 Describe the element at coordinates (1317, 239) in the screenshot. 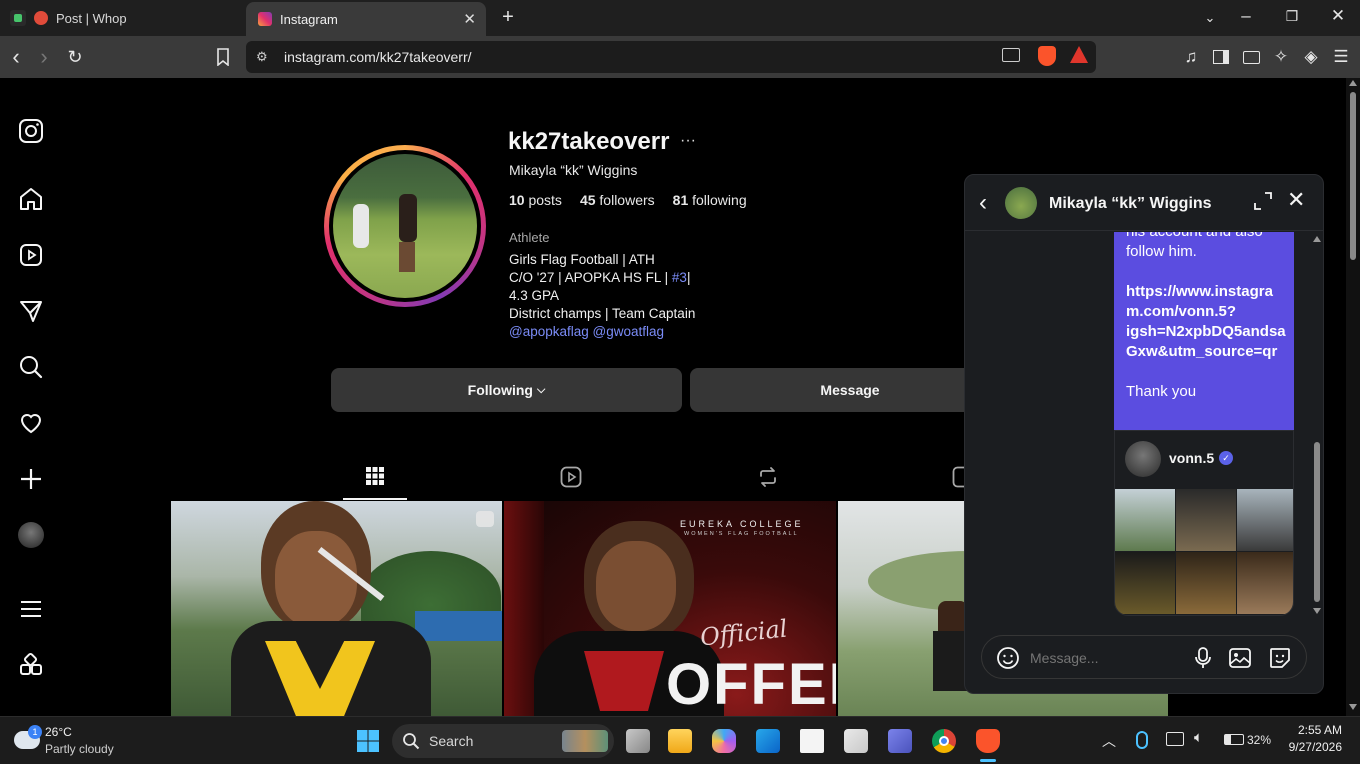

I see `chat-scroll-up-icon` at that location.